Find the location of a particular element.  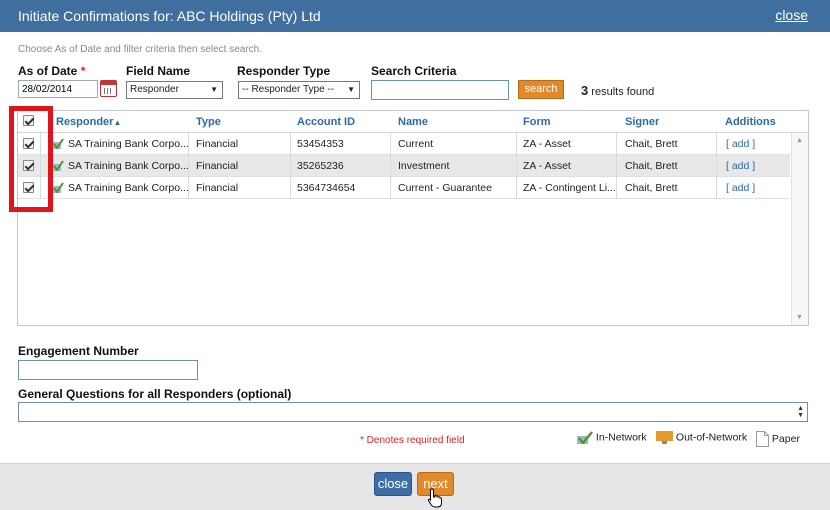

required-field-note: * Denotes required field is located at coordinates (412, 440).